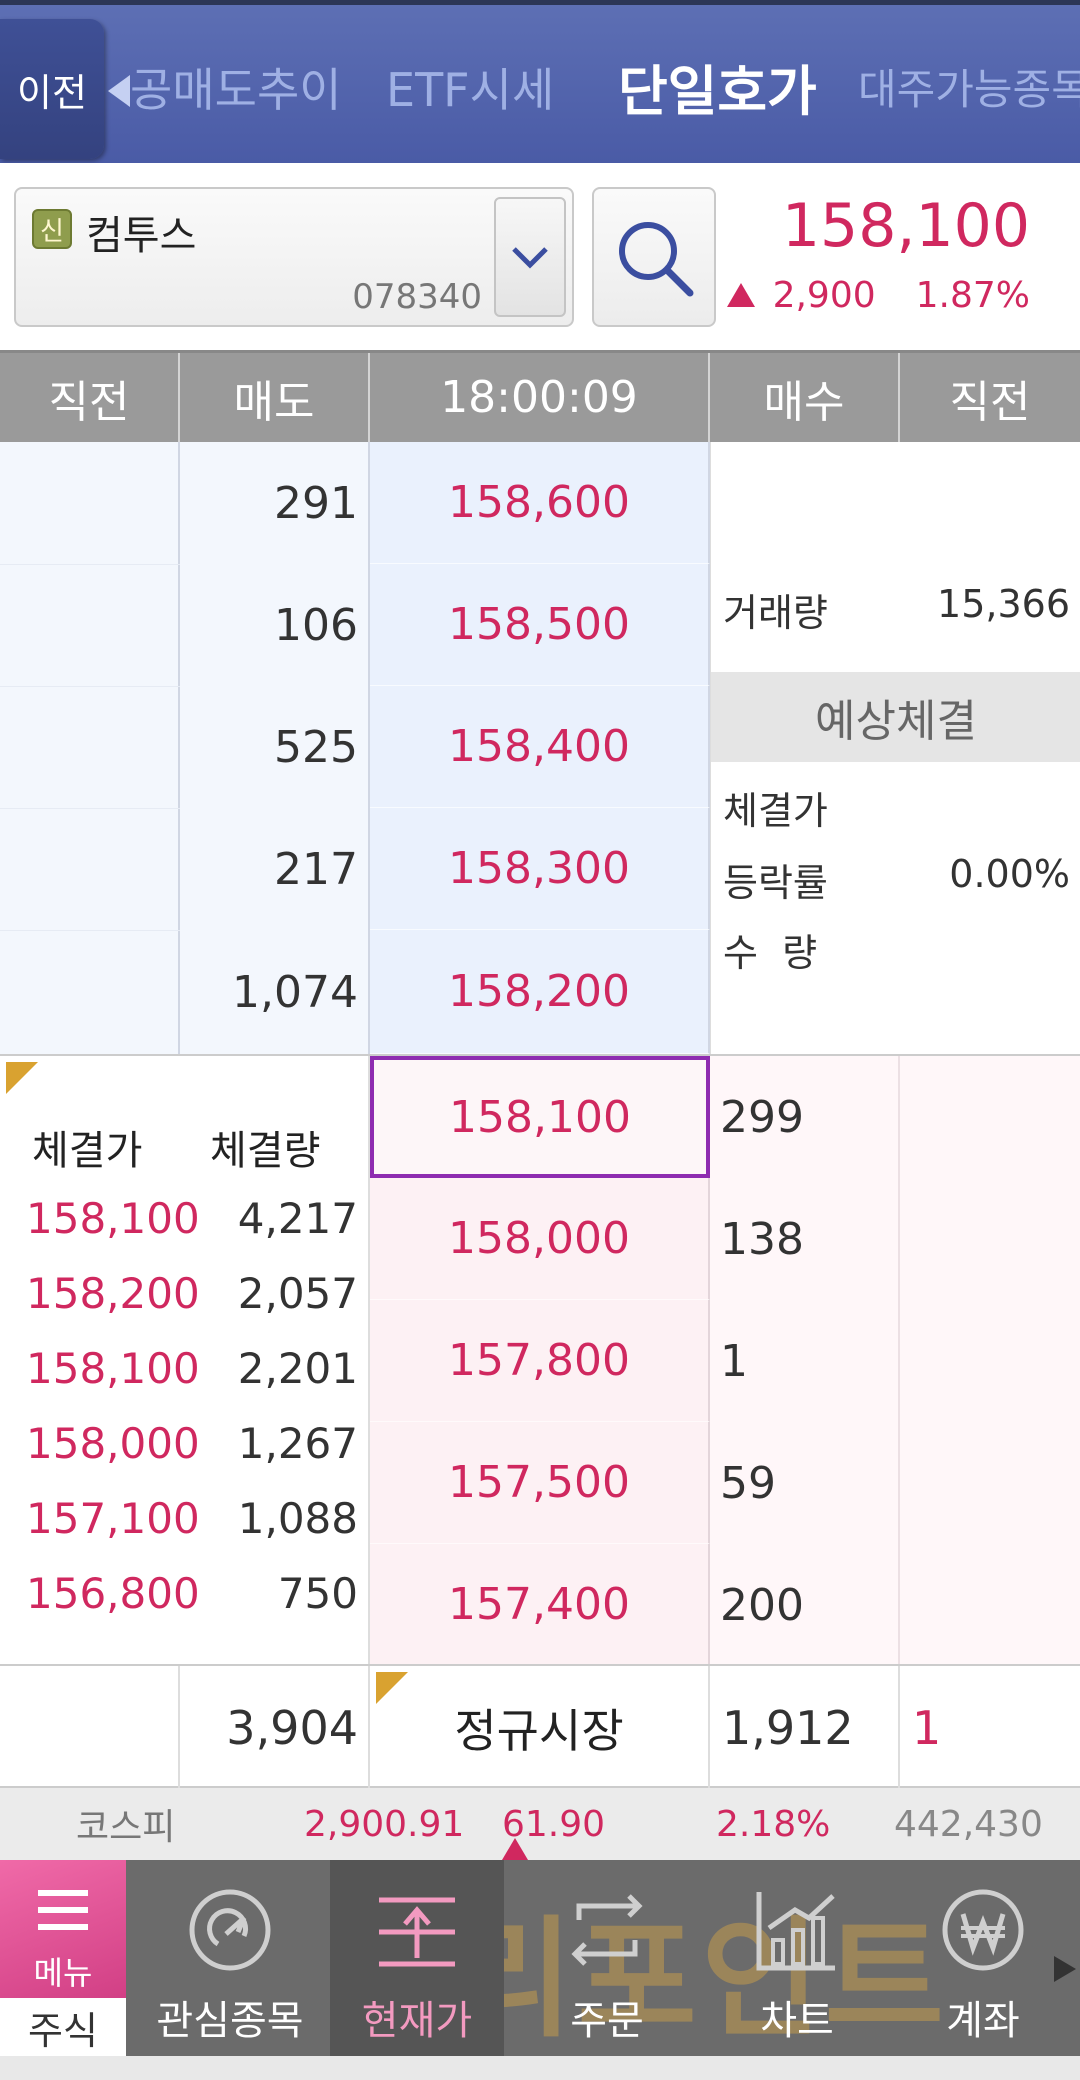 The image size is (1080, 2080). What do you see at coordinates (294, 257) in the screenshot?
I see `stock-selector: 신 컴투스 078340` at bounding box center [294, 257].